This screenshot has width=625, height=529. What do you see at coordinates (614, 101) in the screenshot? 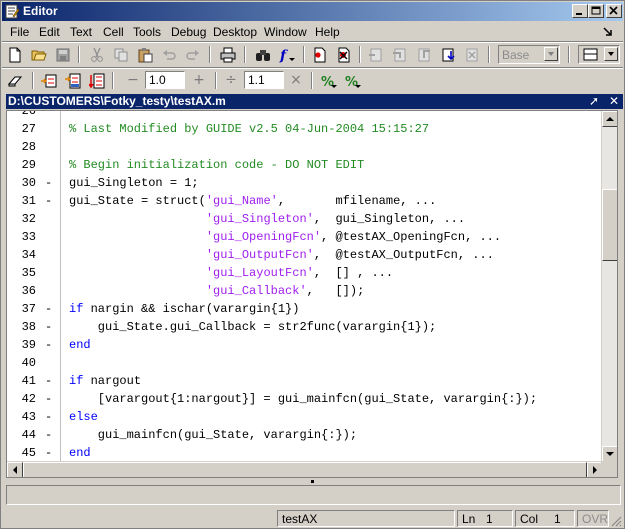
I see `close-document-icon: ✕` at bounding box center [614, 101].